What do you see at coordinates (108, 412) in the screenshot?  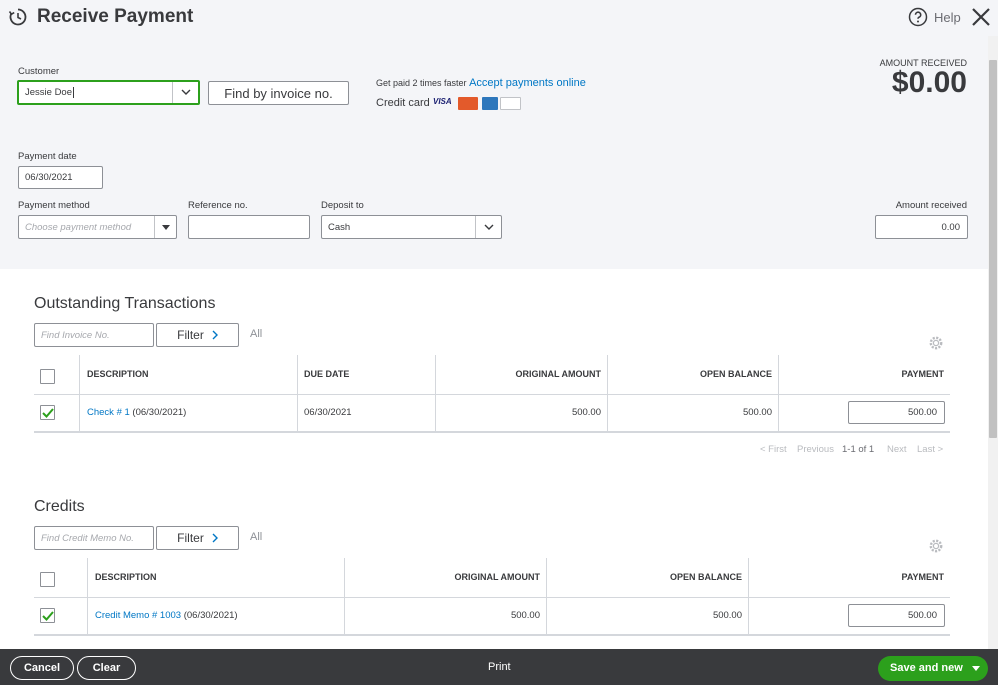 I see `check-link: Check # 1` at bounding box center [108, 412].